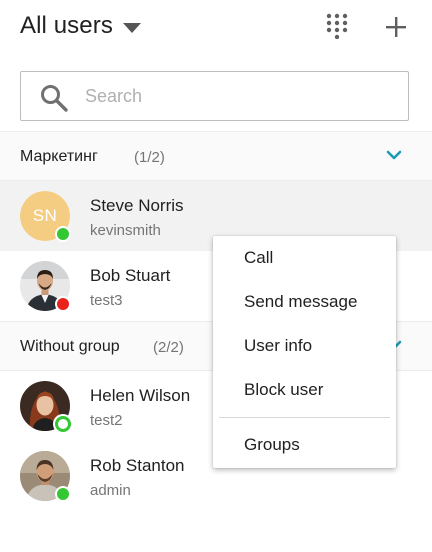 The image size is (432, 552). What do you see at coordinates (106, 300) in the screenshot?
I see `user-login: test3` at bounding box center [106, 300].